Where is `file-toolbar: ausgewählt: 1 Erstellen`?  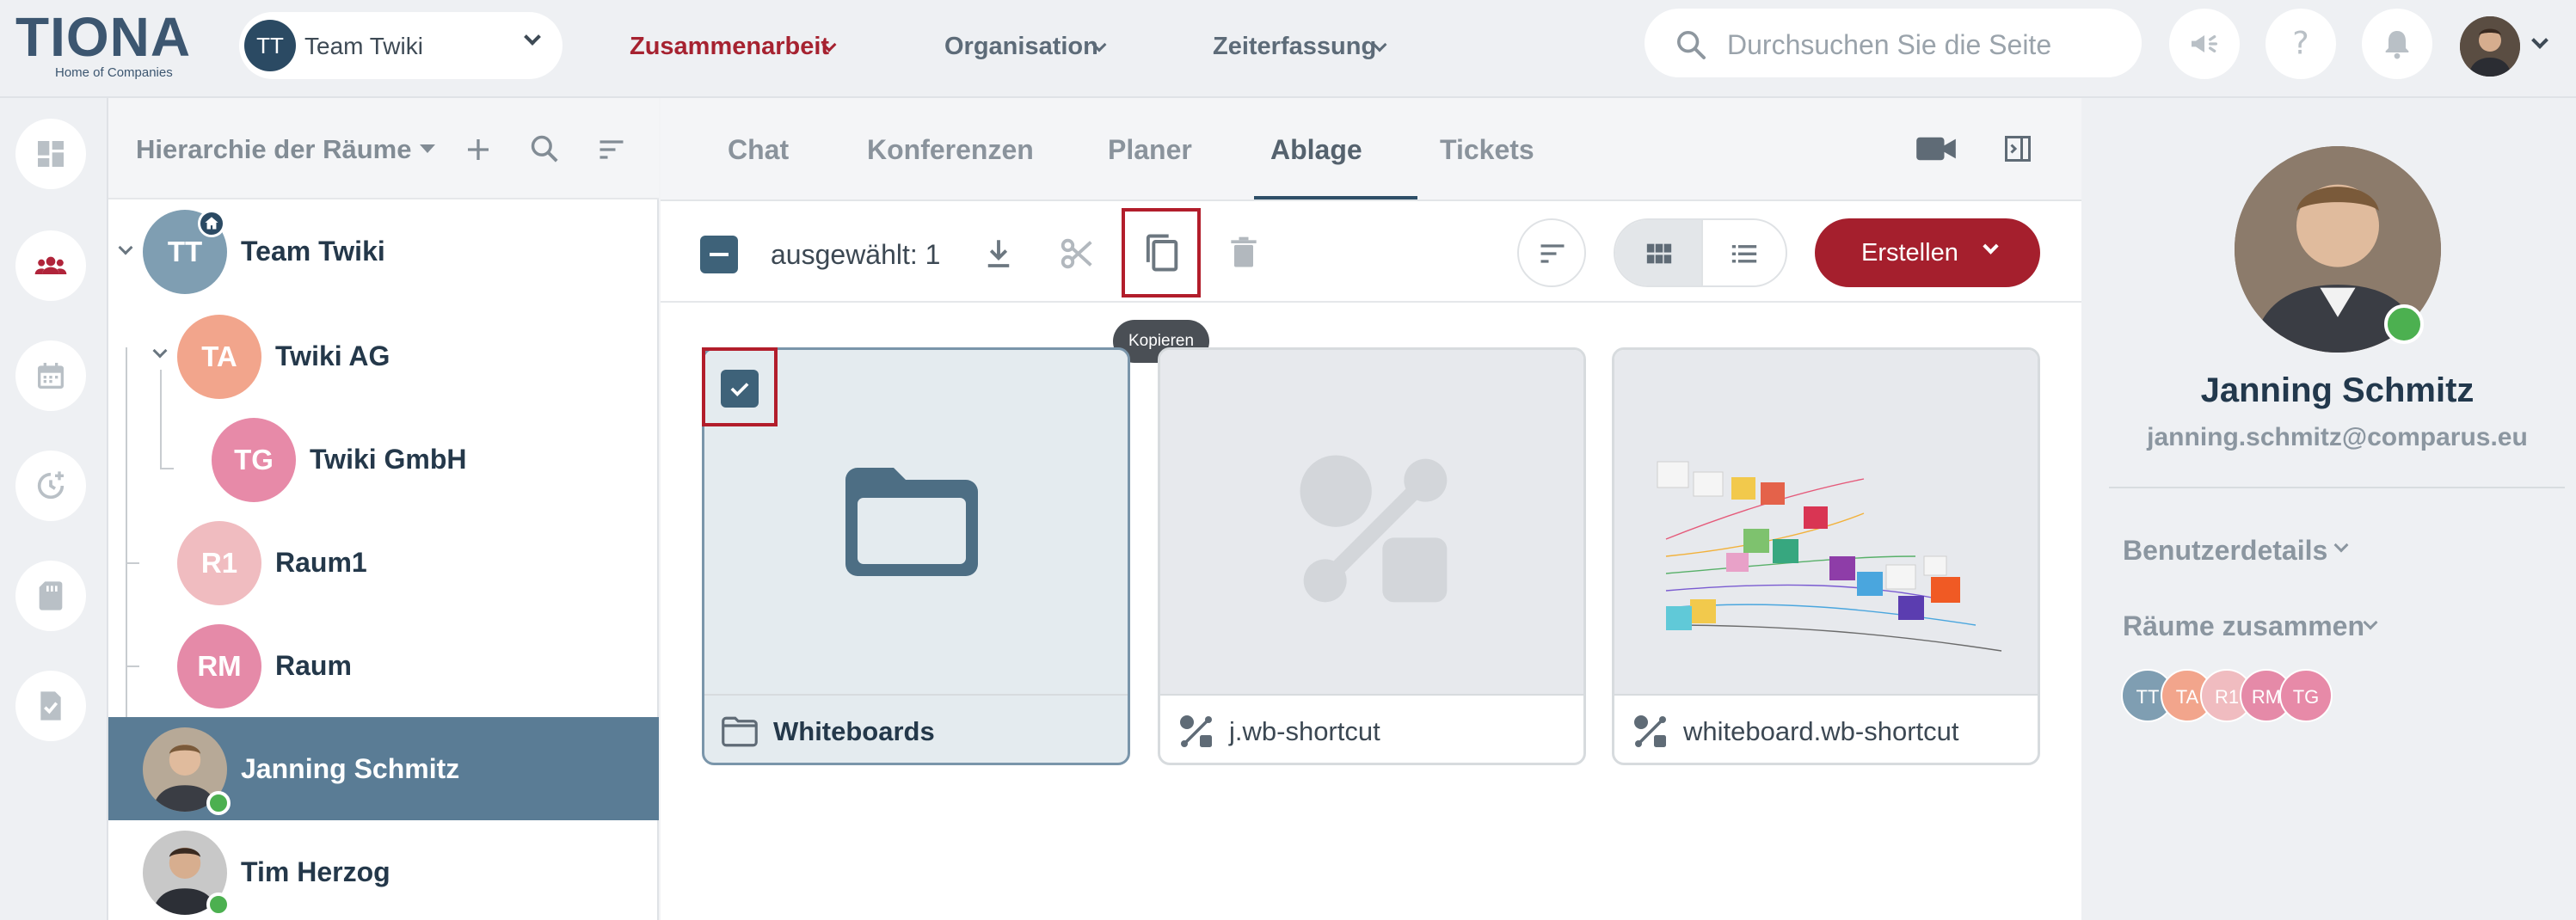 file-toolbar: ausgewählt: 1 Erstellen is located at coordinates (1371, 253).